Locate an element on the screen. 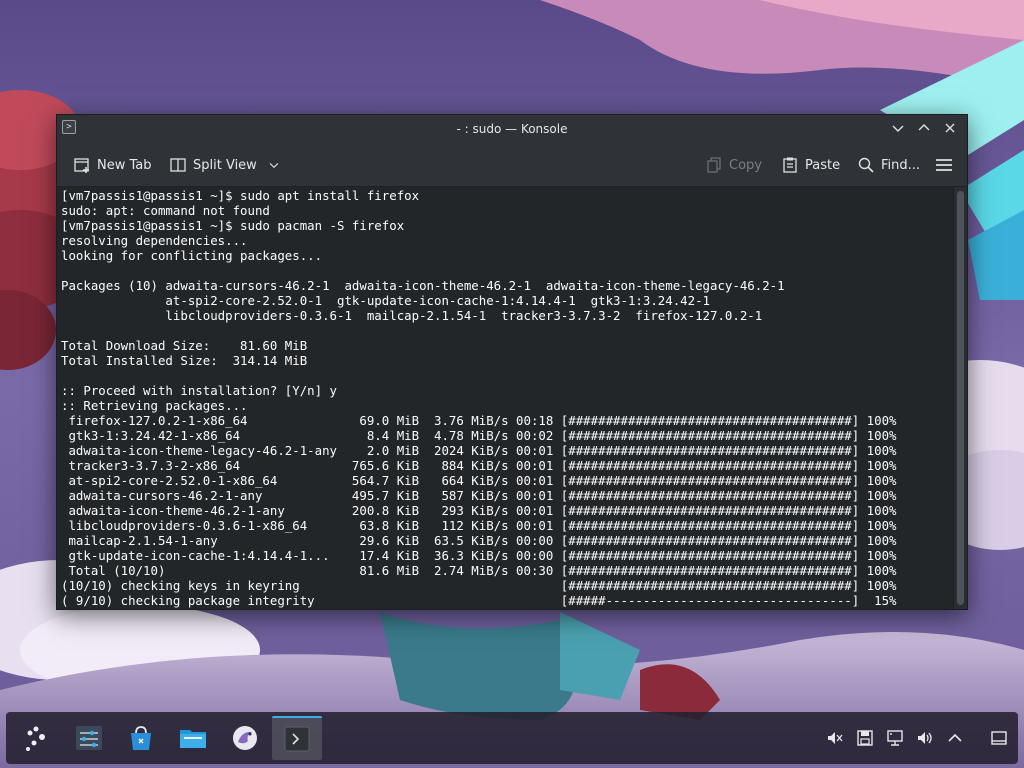 The image size is (1024, 768). network-wired-icon is located at coordinates (895, 738).